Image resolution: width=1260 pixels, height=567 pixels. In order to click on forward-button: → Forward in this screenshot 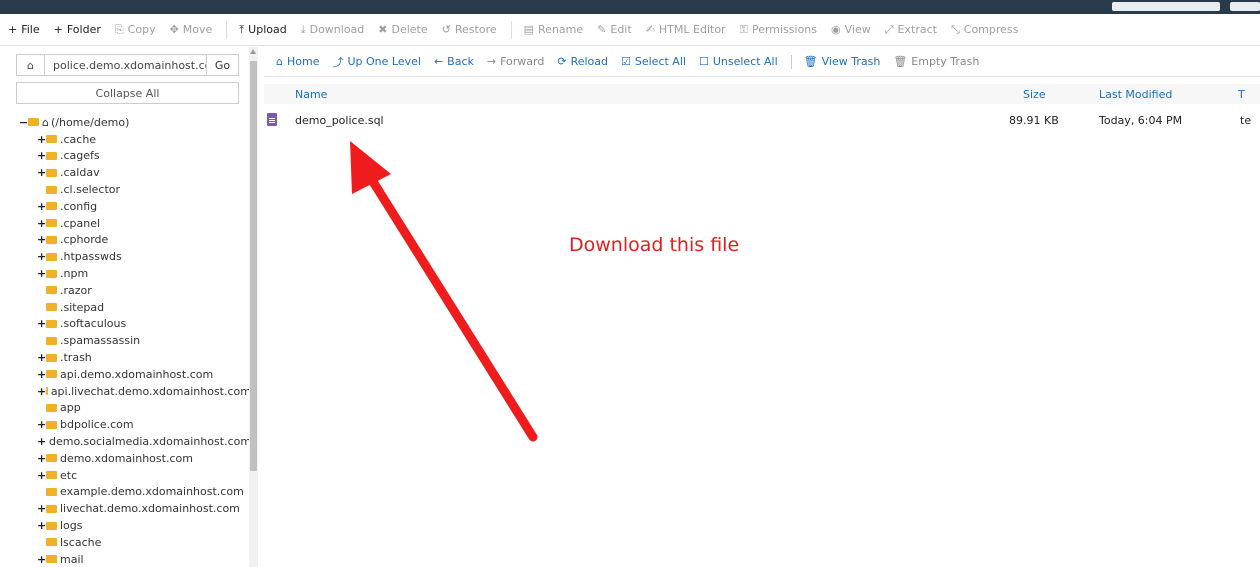, I will do `click(515, 61)`.